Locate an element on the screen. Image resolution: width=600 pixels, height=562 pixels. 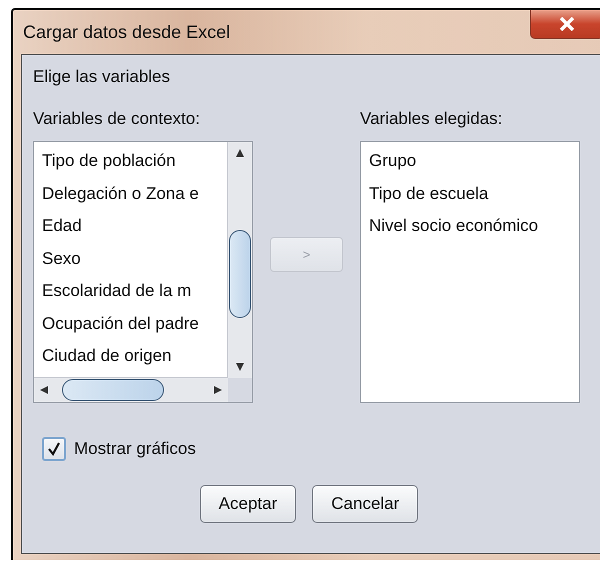
list-item: Ocupación del padre is located at coordinates (131, 324).